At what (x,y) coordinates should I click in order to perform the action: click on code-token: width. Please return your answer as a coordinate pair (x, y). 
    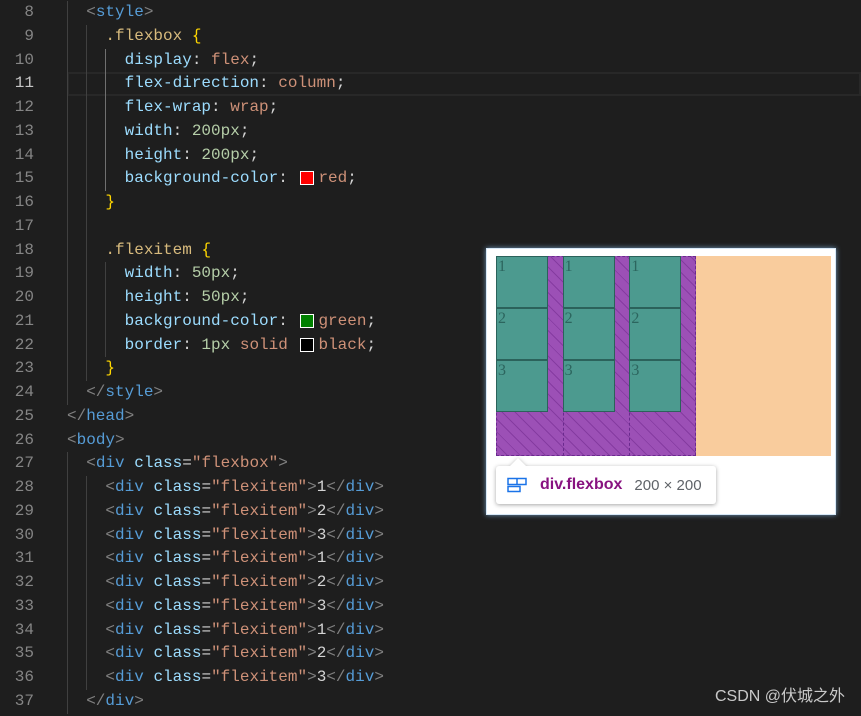
    Looking at the image, I should click on (148, 273).